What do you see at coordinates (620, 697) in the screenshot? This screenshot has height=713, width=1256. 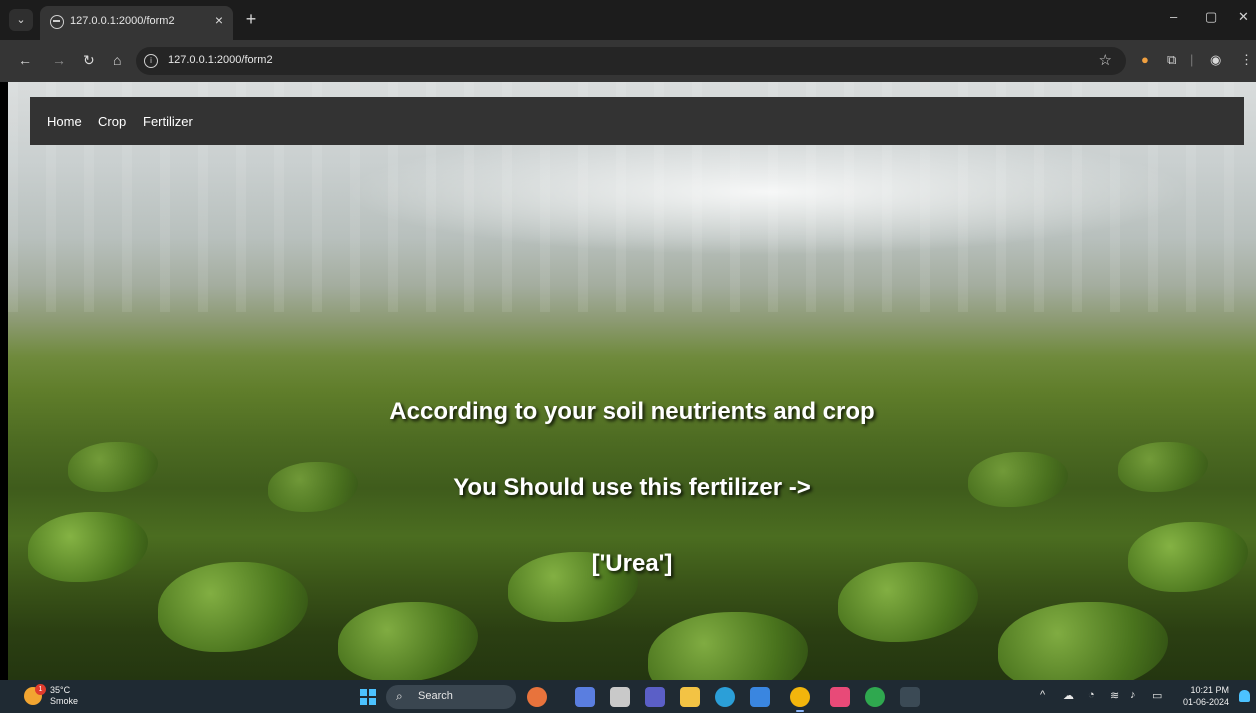 I see `task-view-icon` at bounding box center [620, 697].